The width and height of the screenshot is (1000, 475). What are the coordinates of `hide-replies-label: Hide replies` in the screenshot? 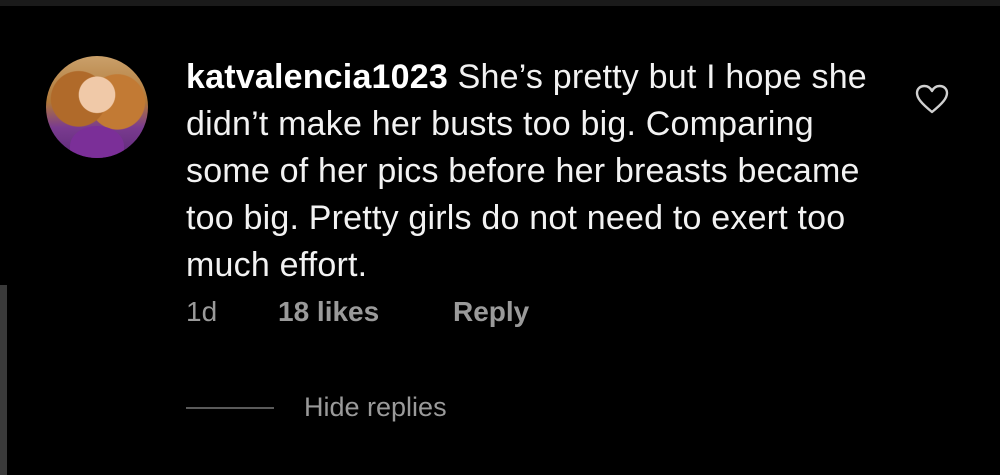 It's located at (375, 407).